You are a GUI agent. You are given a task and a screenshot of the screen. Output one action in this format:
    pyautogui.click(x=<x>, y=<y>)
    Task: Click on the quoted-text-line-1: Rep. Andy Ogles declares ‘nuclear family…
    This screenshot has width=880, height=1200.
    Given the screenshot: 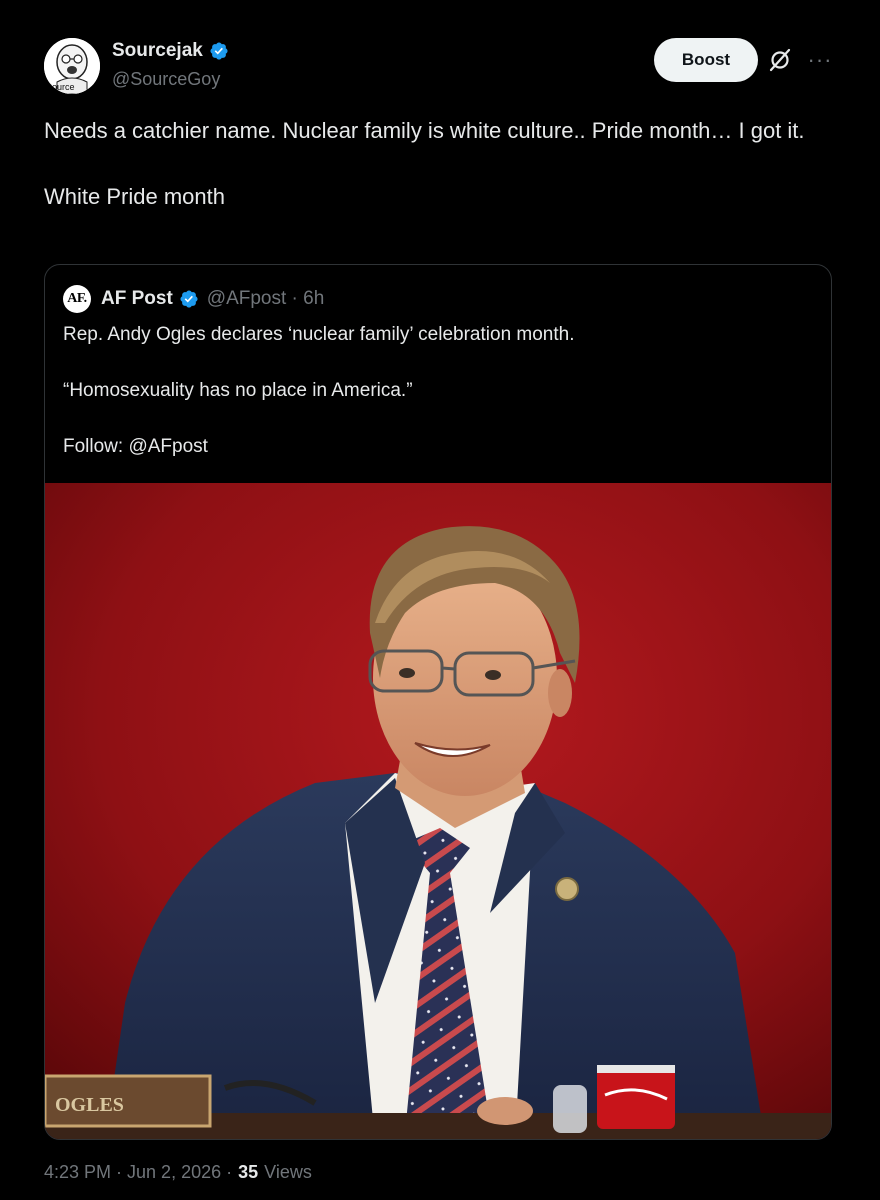 What is the action you would take?
    pyautogui.click(x=319, y=334)
    